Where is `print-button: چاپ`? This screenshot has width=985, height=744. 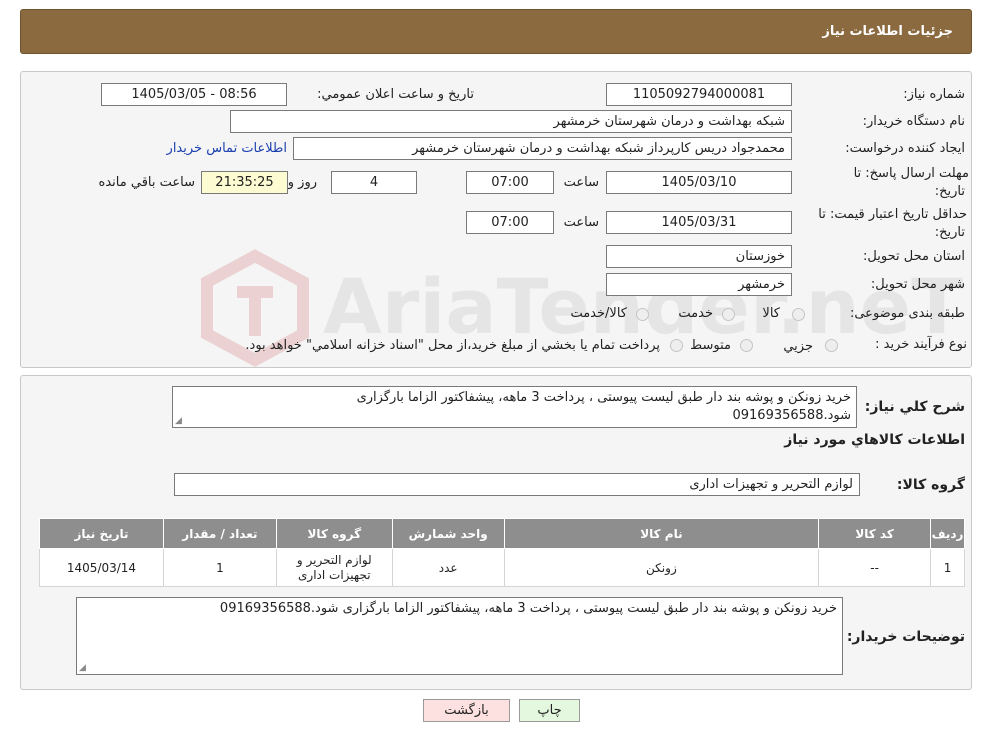
print-button: چاپ is located at coordinates (549, 710).